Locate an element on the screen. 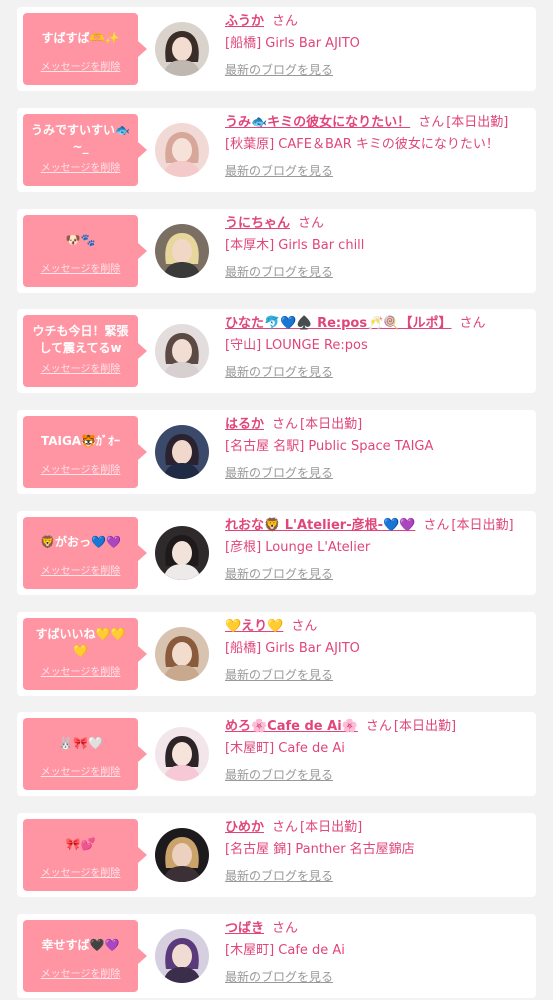 The image size is (553, 1000). name-line: はるか さん [本日出勤] is located at coordinates (377, 424).